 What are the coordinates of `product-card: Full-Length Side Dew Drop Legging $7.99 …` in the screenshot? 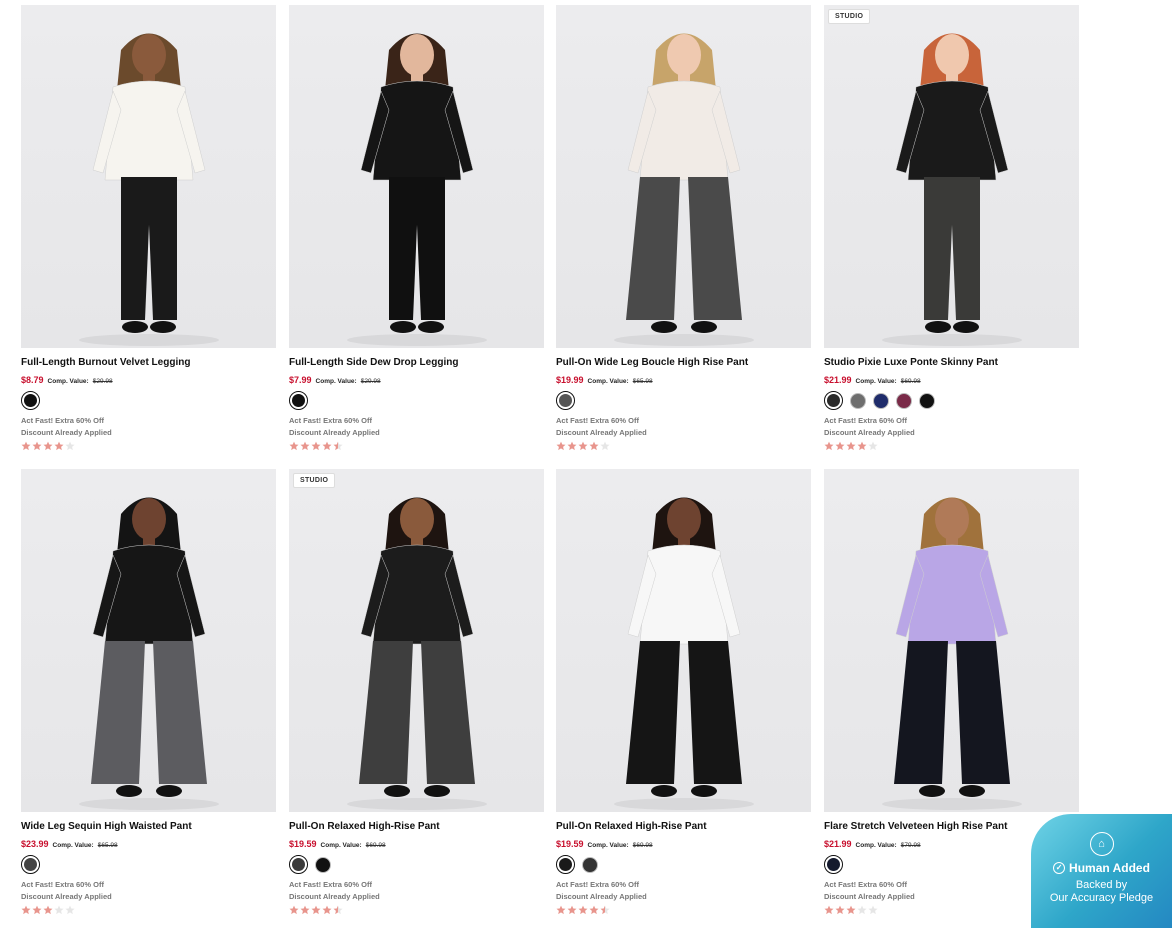 It's located at (416, 228).